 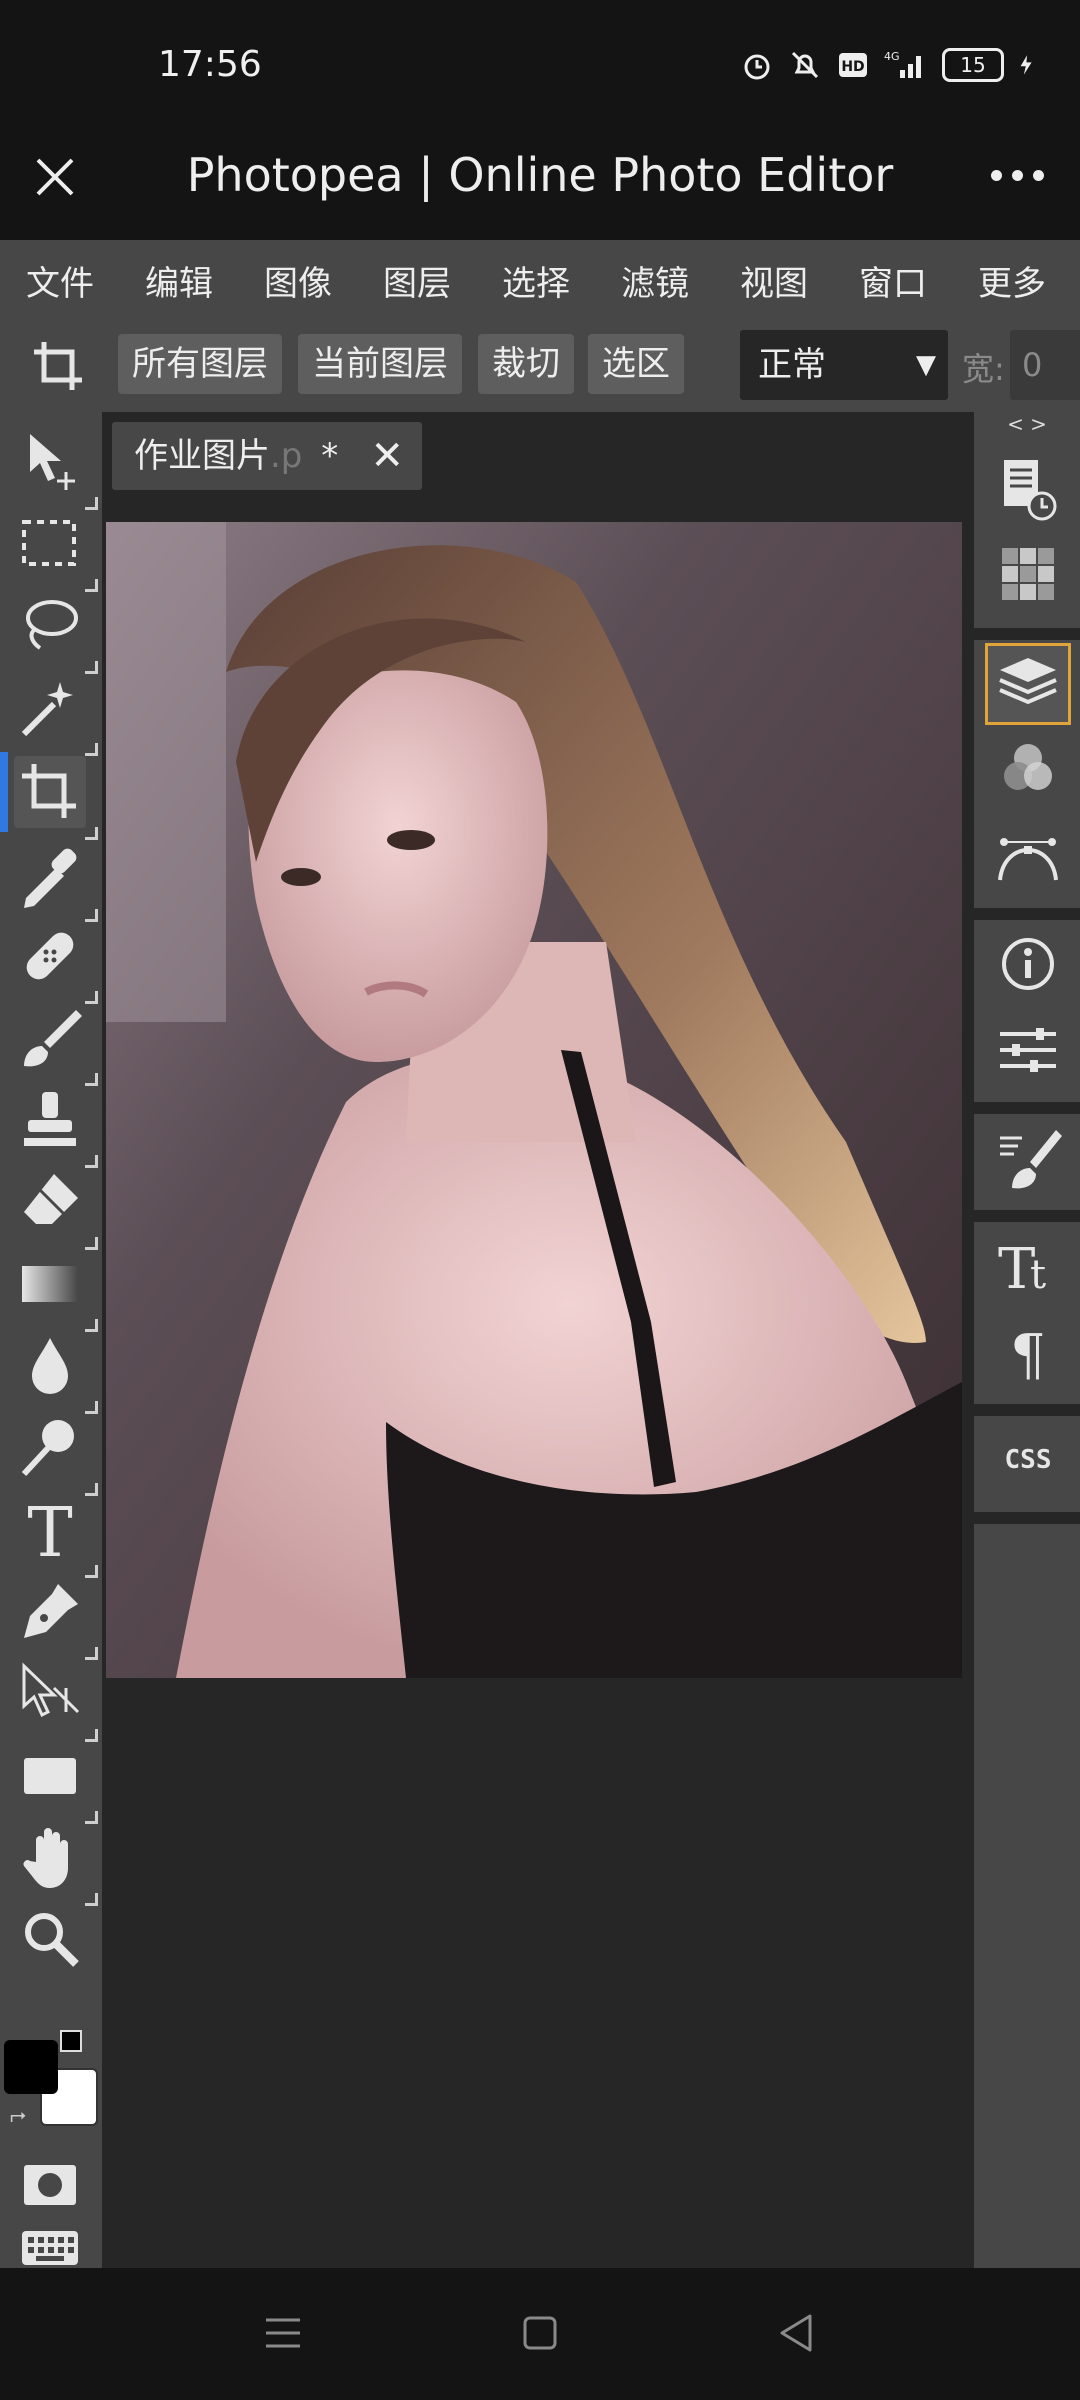 I want to click on title-bar: Photopea | Online Photo Editor, so click(x=540, y=184).